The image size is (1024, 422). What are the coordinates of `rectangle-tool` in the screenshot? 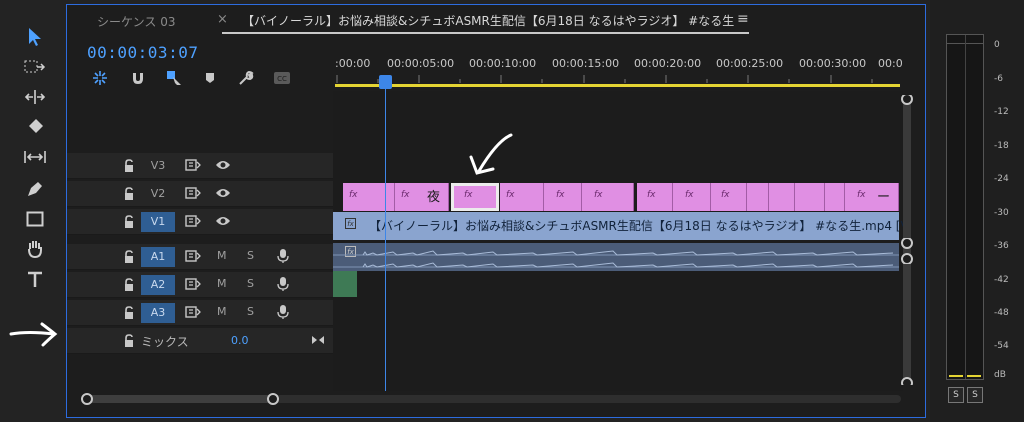 It's located at (35, 219).